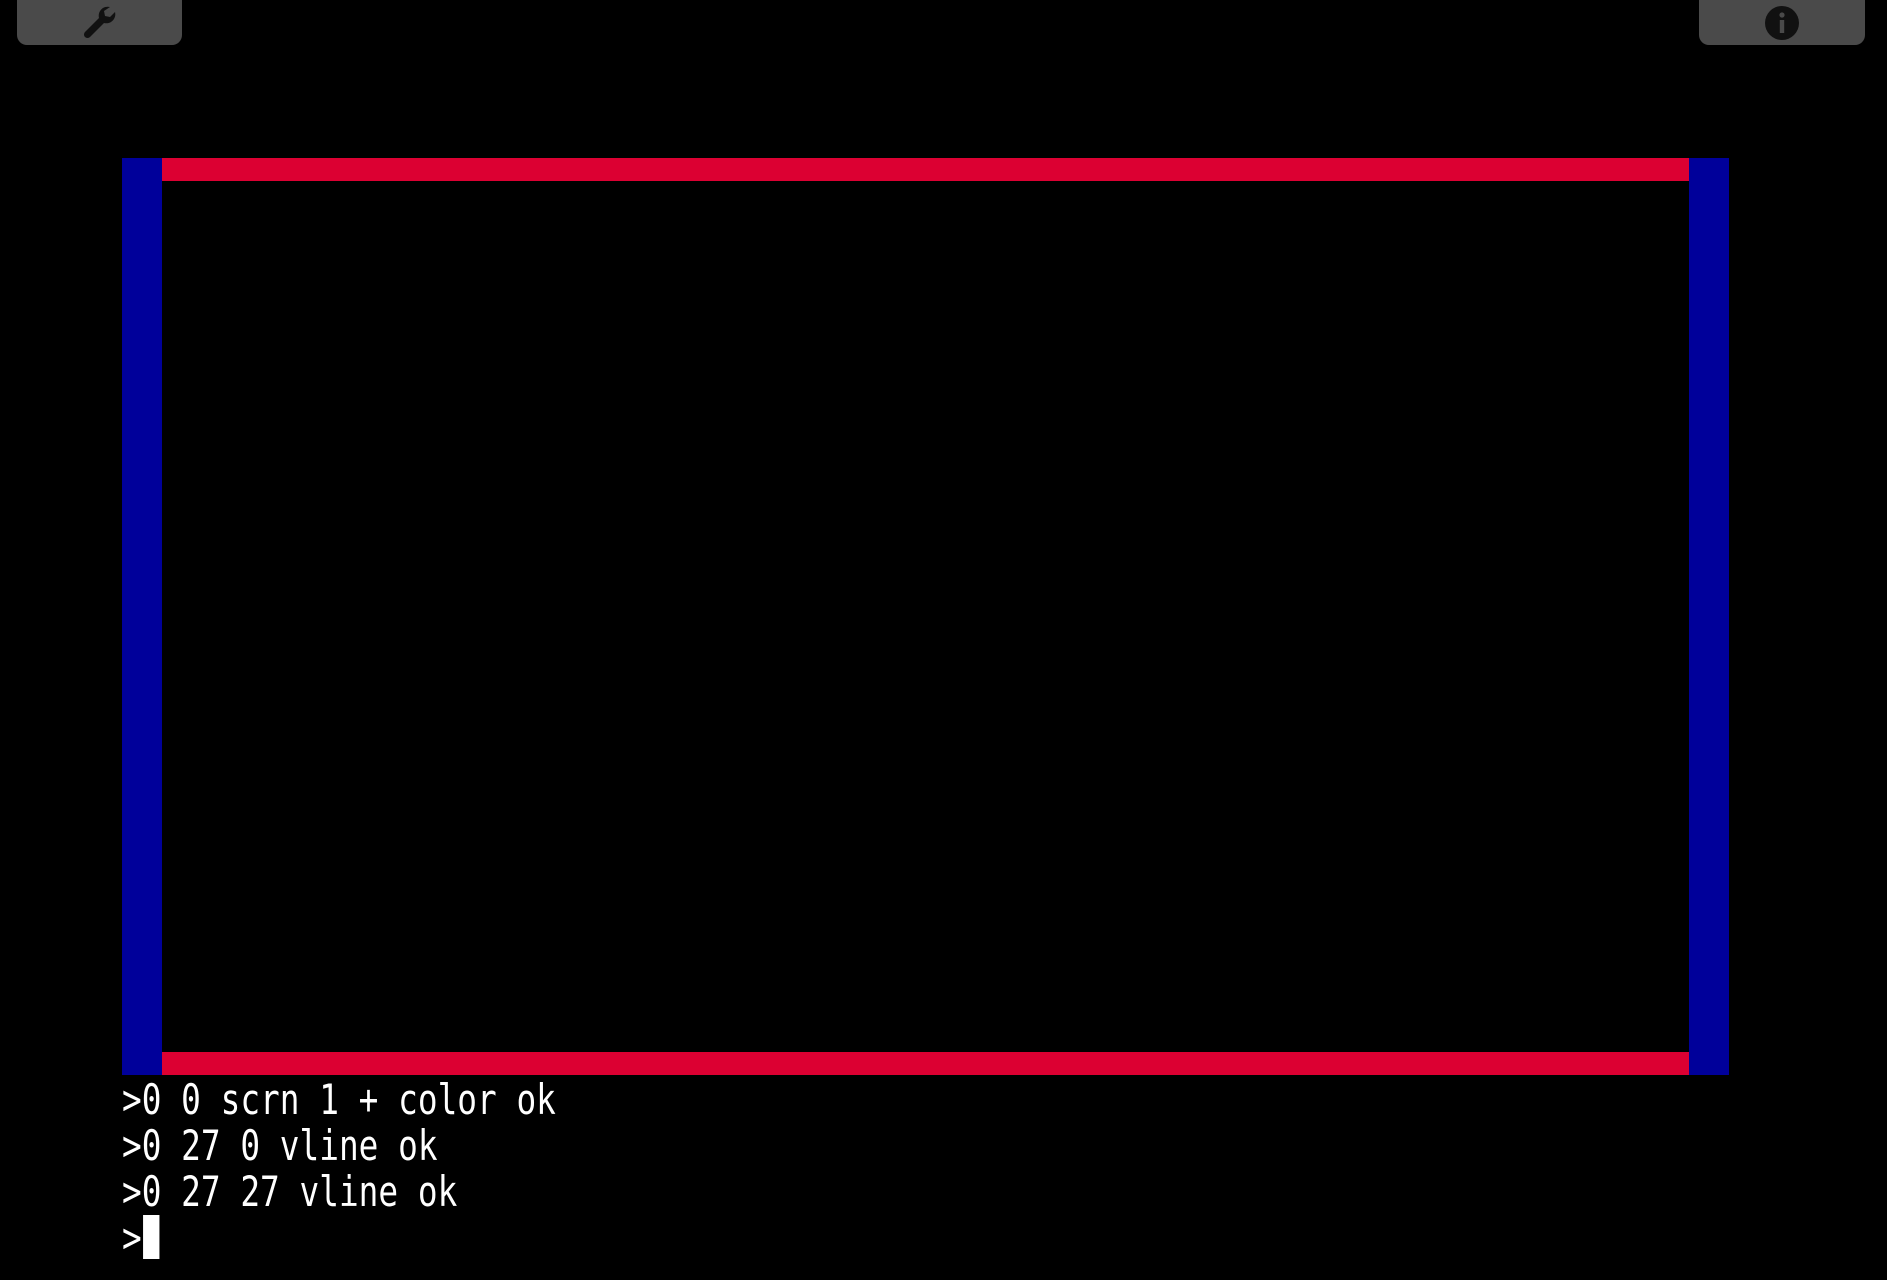  I want to click on top-red-line, so click(925, 169).